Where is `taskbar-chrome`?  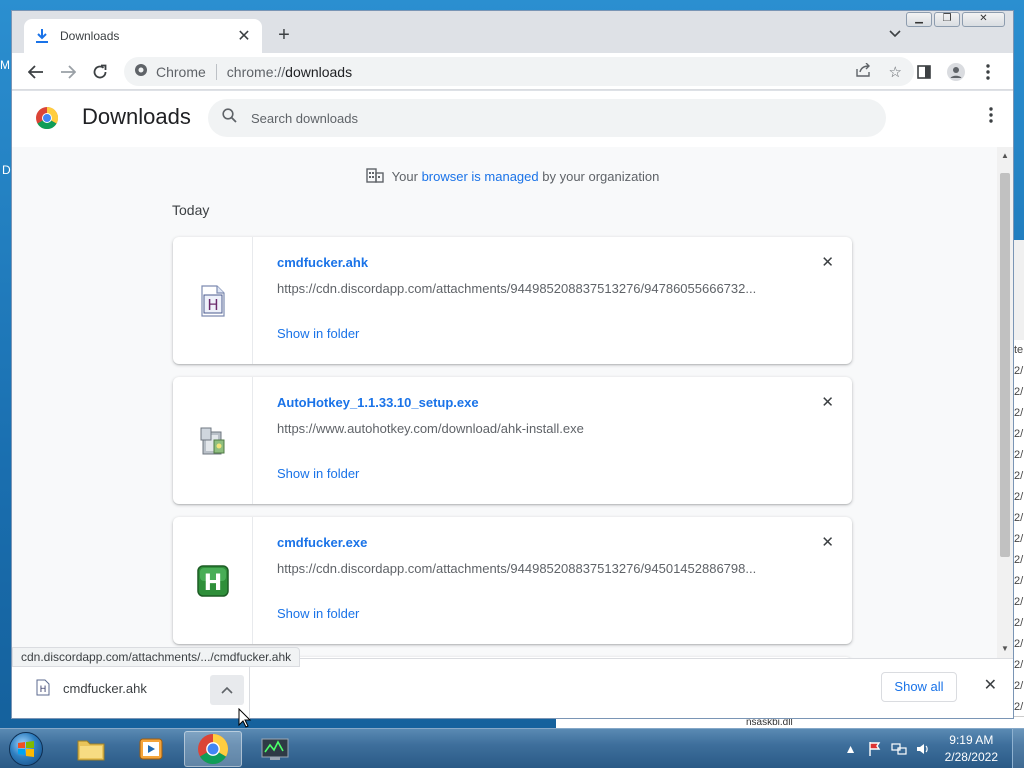 taskbar-chrome is located at coordinates (213, 749).